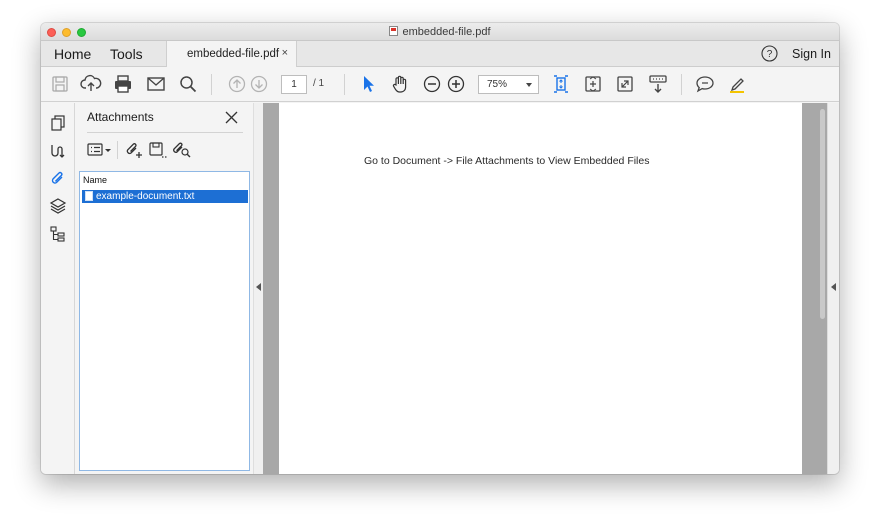 The height and width of the screenshot is (532, 880). What do you see at coordinates (158, 150) in the screenshot?
I see `save-attachment-icon` at bounding box center [158, 150].